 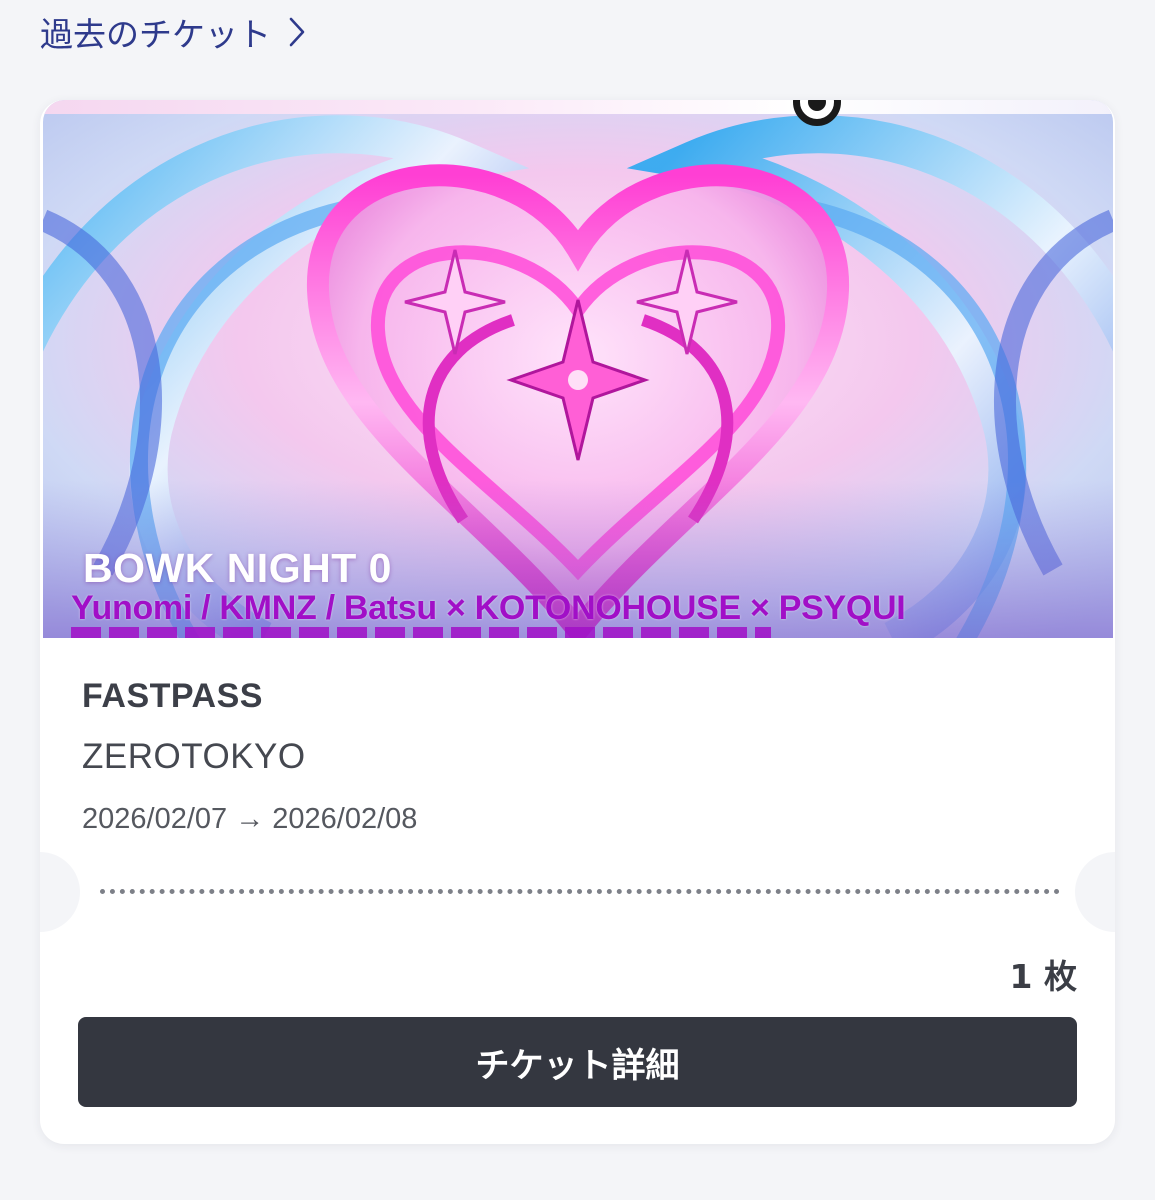 What do you see at coordinates (577, 1065) in the screenshot?
I see `ticket-detail-button-label: チケット詳細` at bounding box center [577, 1065].